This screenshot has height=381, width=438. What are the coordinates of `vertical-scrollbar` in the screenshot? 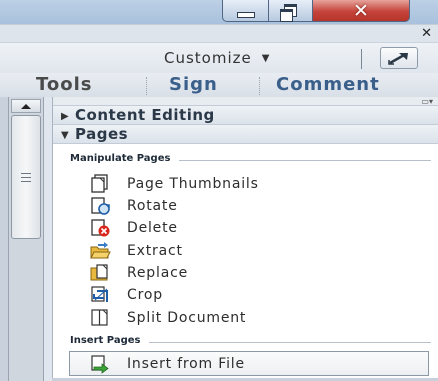 It's located at (26, 239).